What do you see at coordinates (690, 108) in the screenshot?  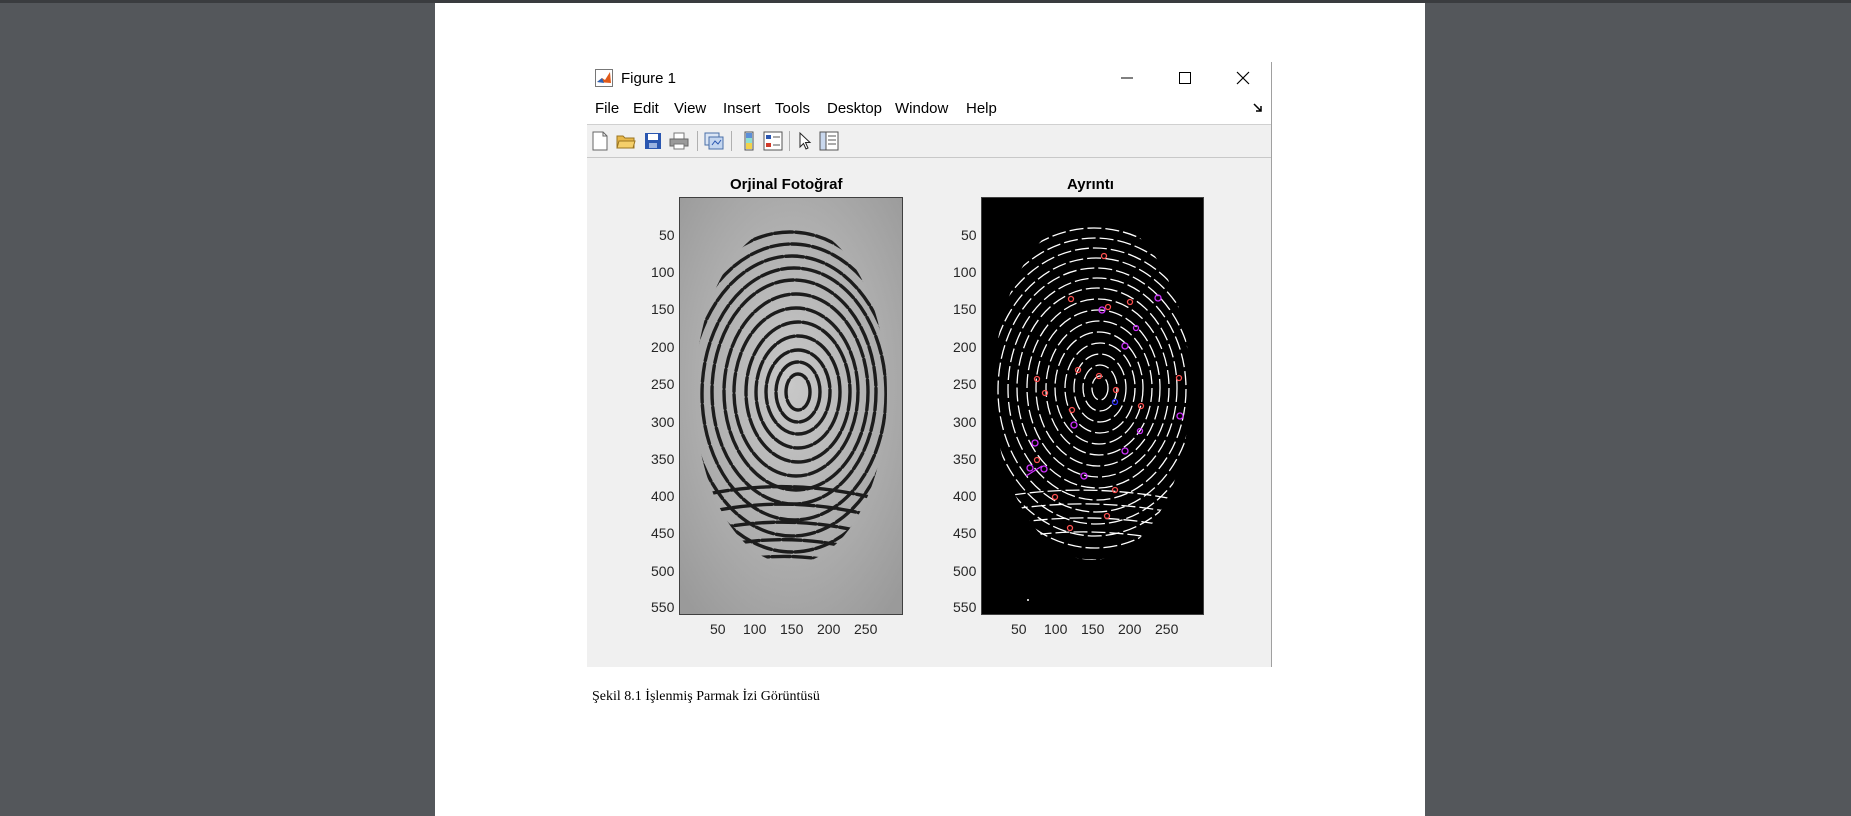 I see `menu-view: View` at bounding box center [690, 108].